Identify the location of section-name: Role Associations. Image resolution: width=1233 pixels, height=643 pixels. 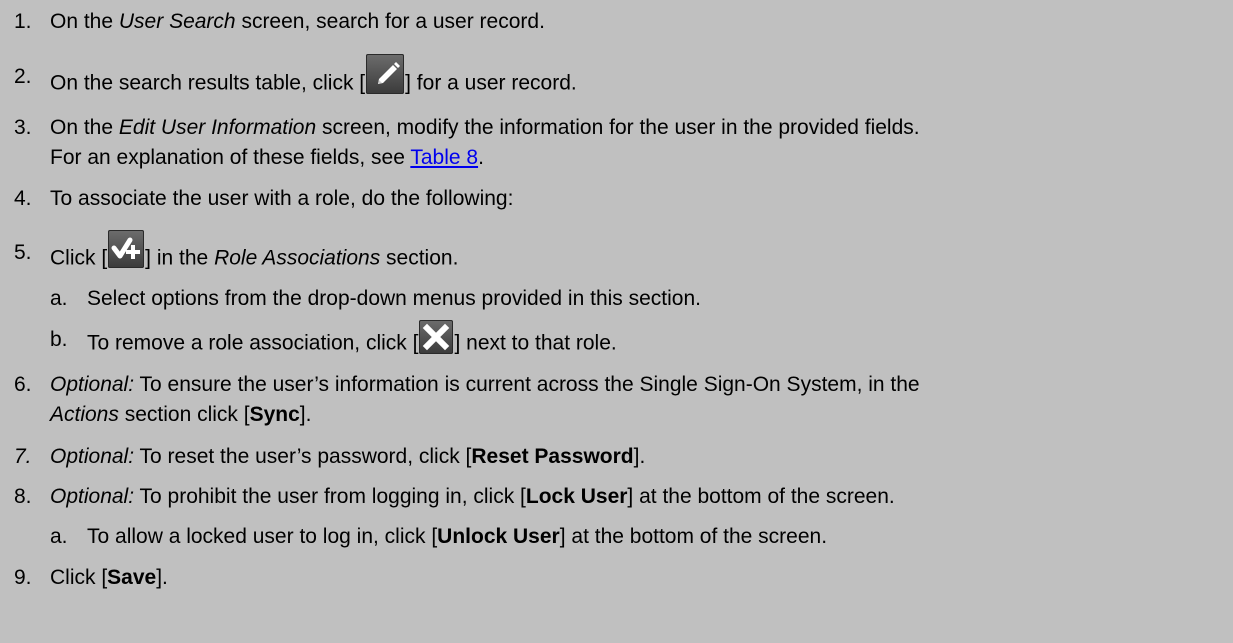
(297, 258).